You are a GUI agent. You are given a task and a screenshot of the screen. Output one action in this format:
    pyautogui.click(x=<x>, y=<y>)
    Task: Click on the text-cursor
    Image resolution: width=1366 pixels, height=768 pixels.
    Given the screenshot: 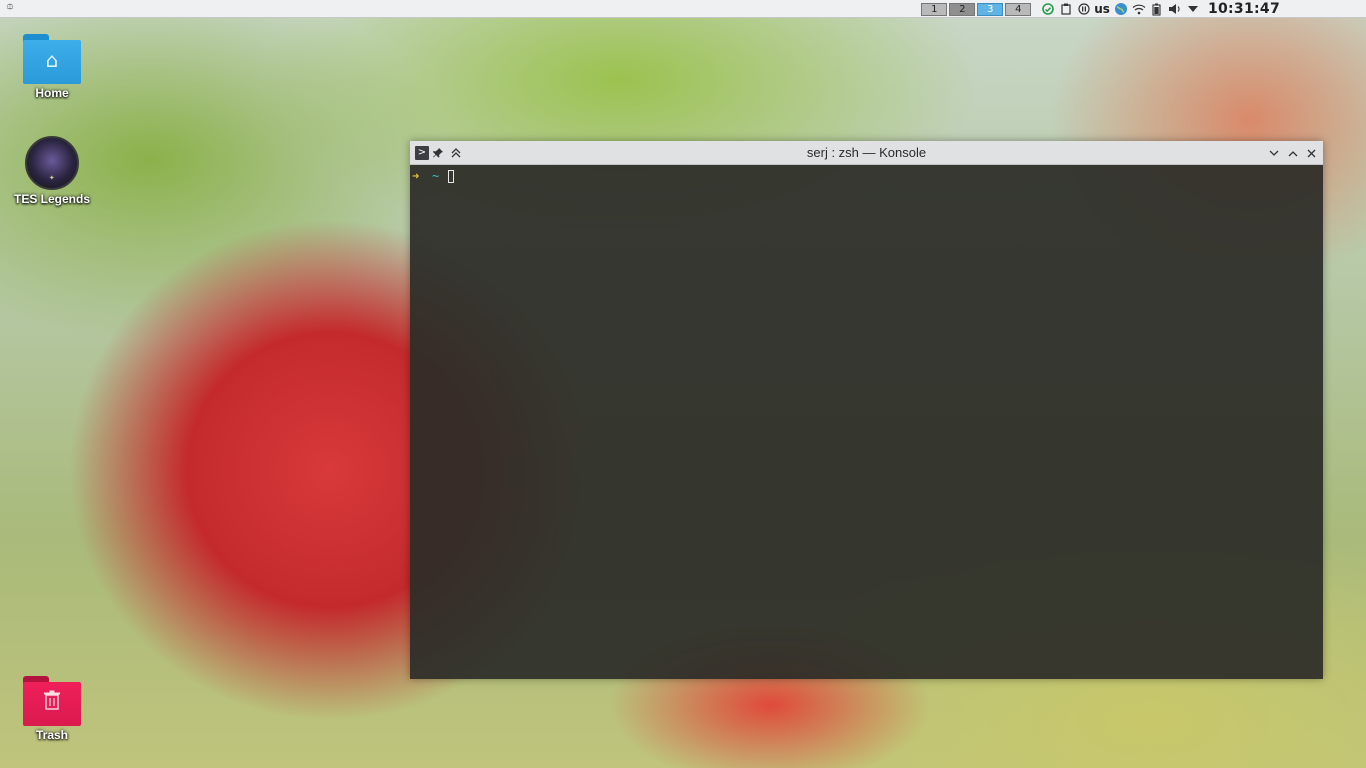 What is the action you would take?
    pyautogui.click(x=451, y=176)
    